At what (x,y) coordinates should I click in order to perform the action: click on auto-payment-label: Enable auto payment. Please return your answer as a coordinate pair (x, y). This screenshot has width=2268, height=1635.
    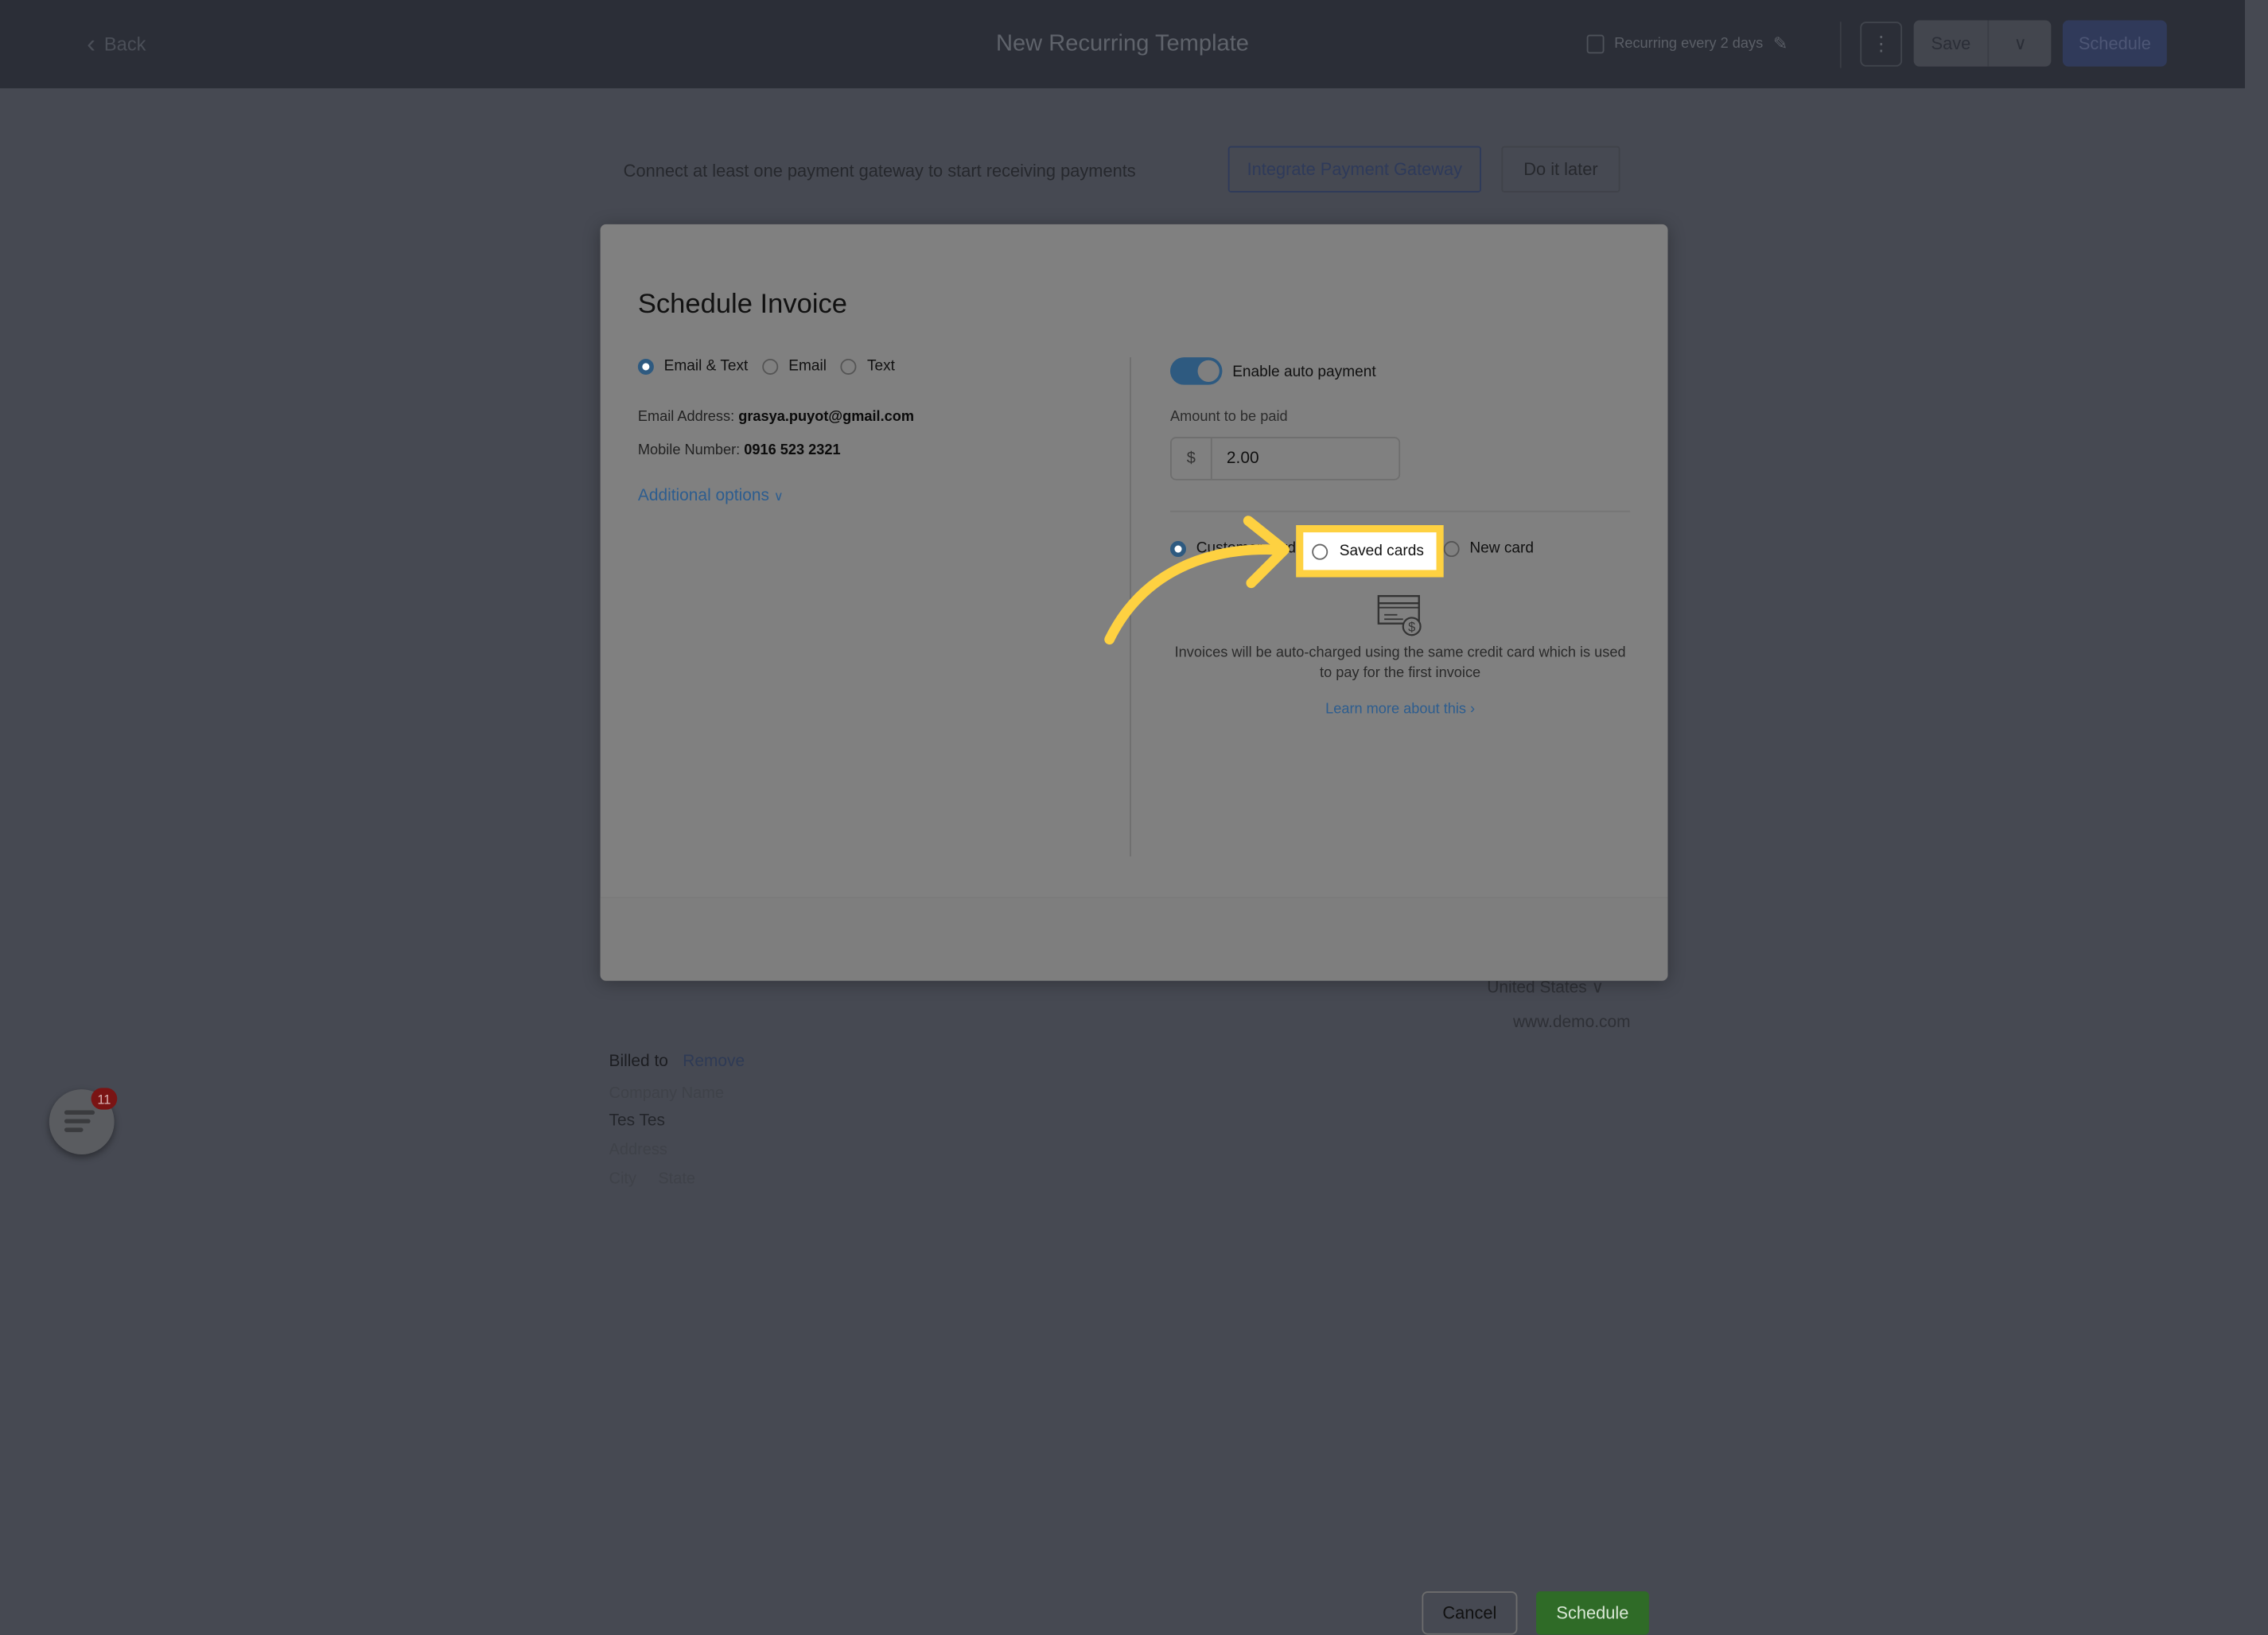
    Looking at the image, I should click on (1304, 372).